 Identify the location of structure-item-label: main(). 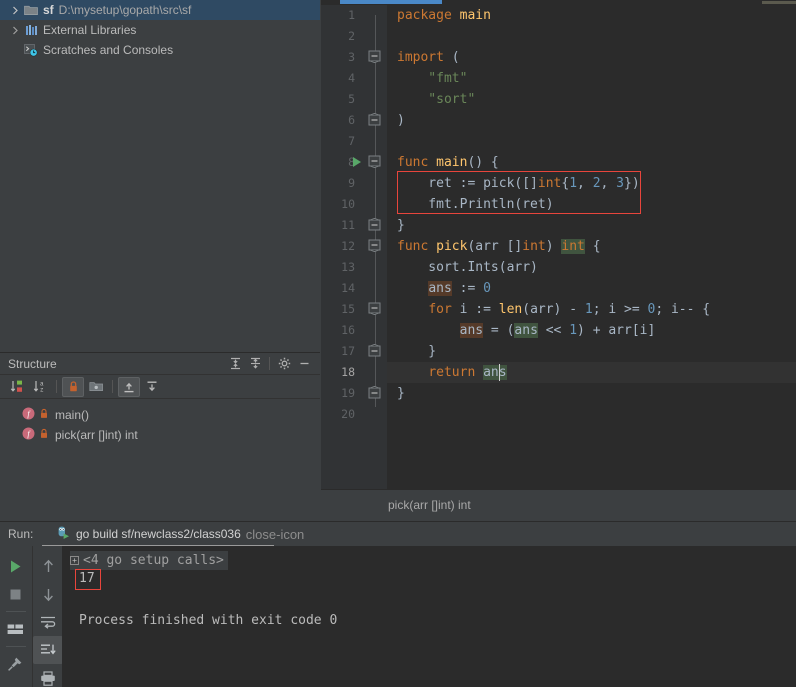
(72, 415).